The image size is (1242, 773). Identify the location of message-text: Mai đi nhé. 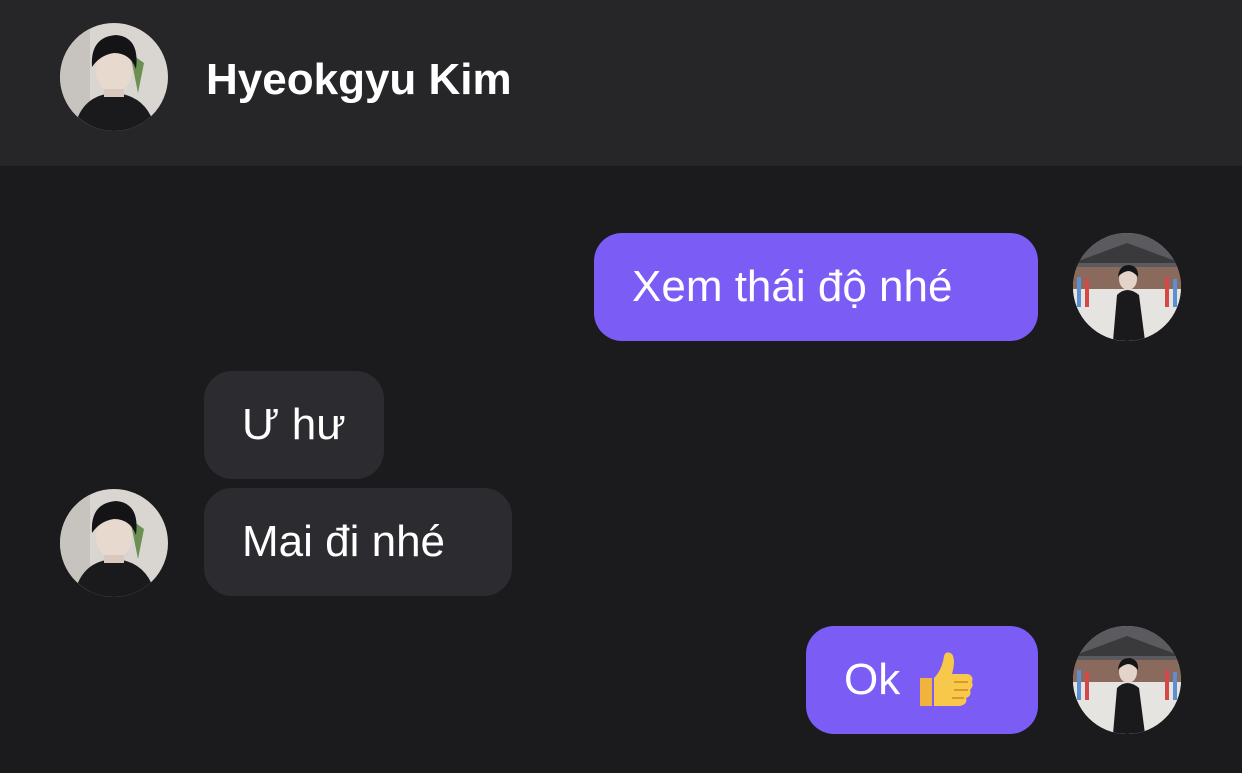
(344, 541).